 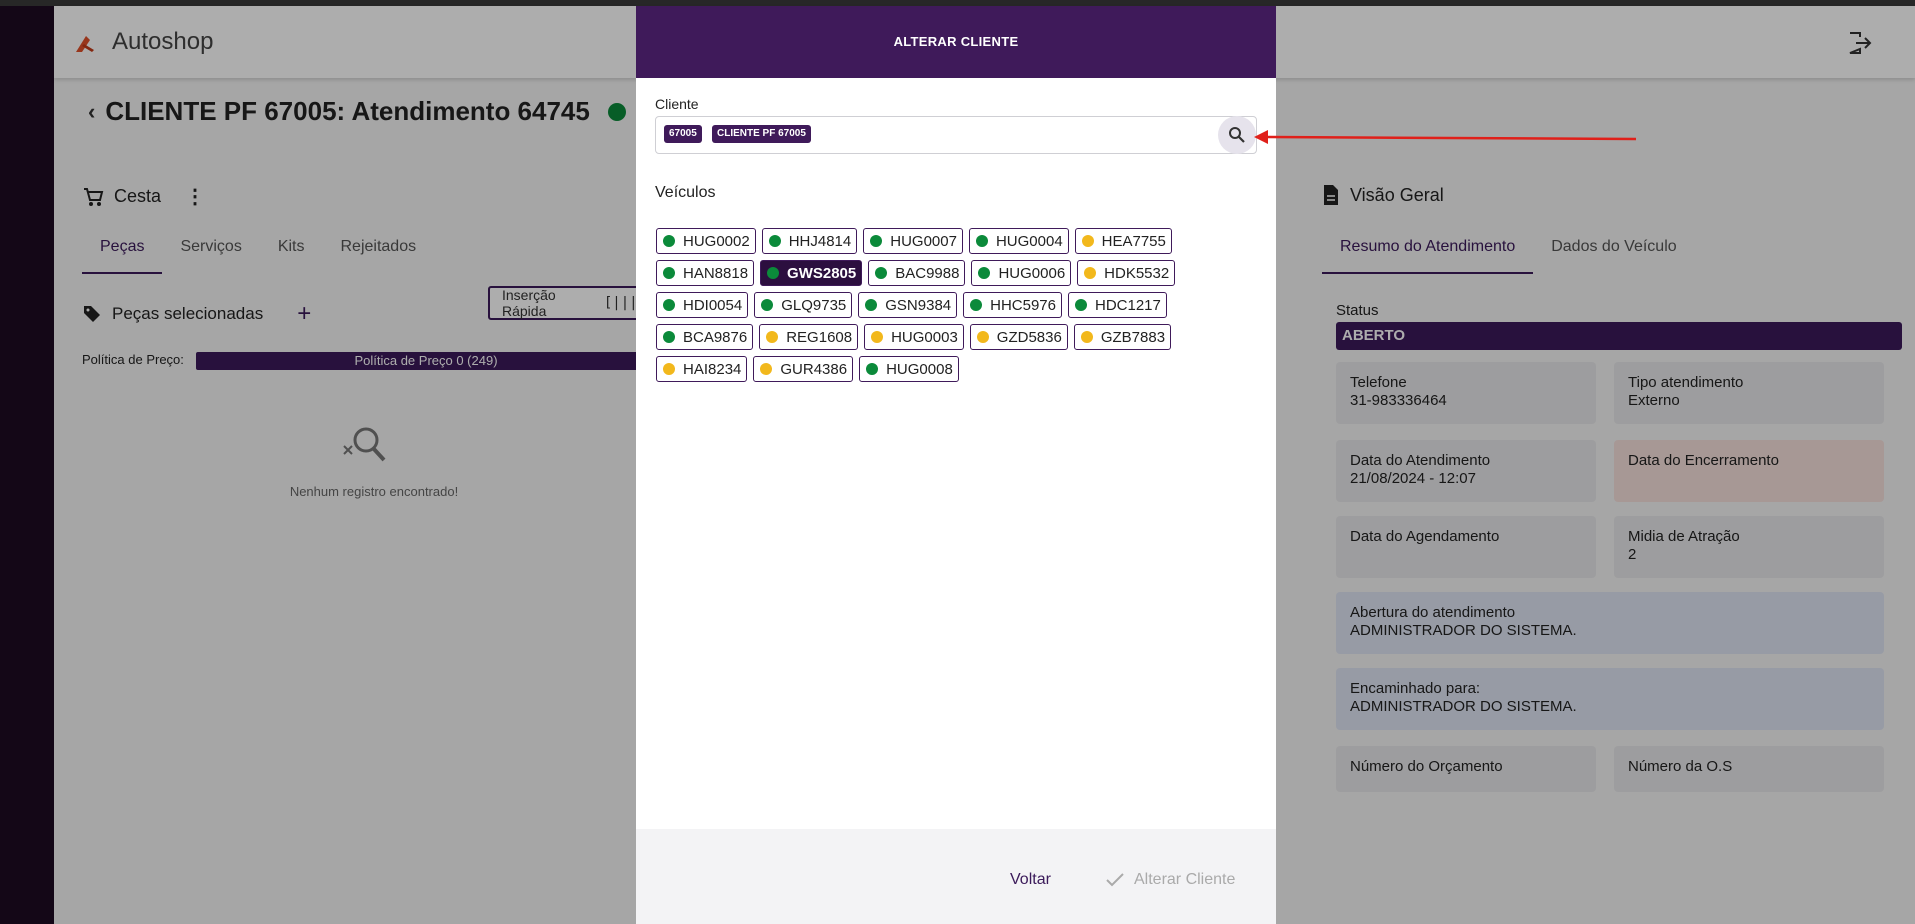 What do you see at coordinates (1128, 305) in the screenshot?
I see `vehicle-plate: HDC1217` at bounding box center [1128, 305].